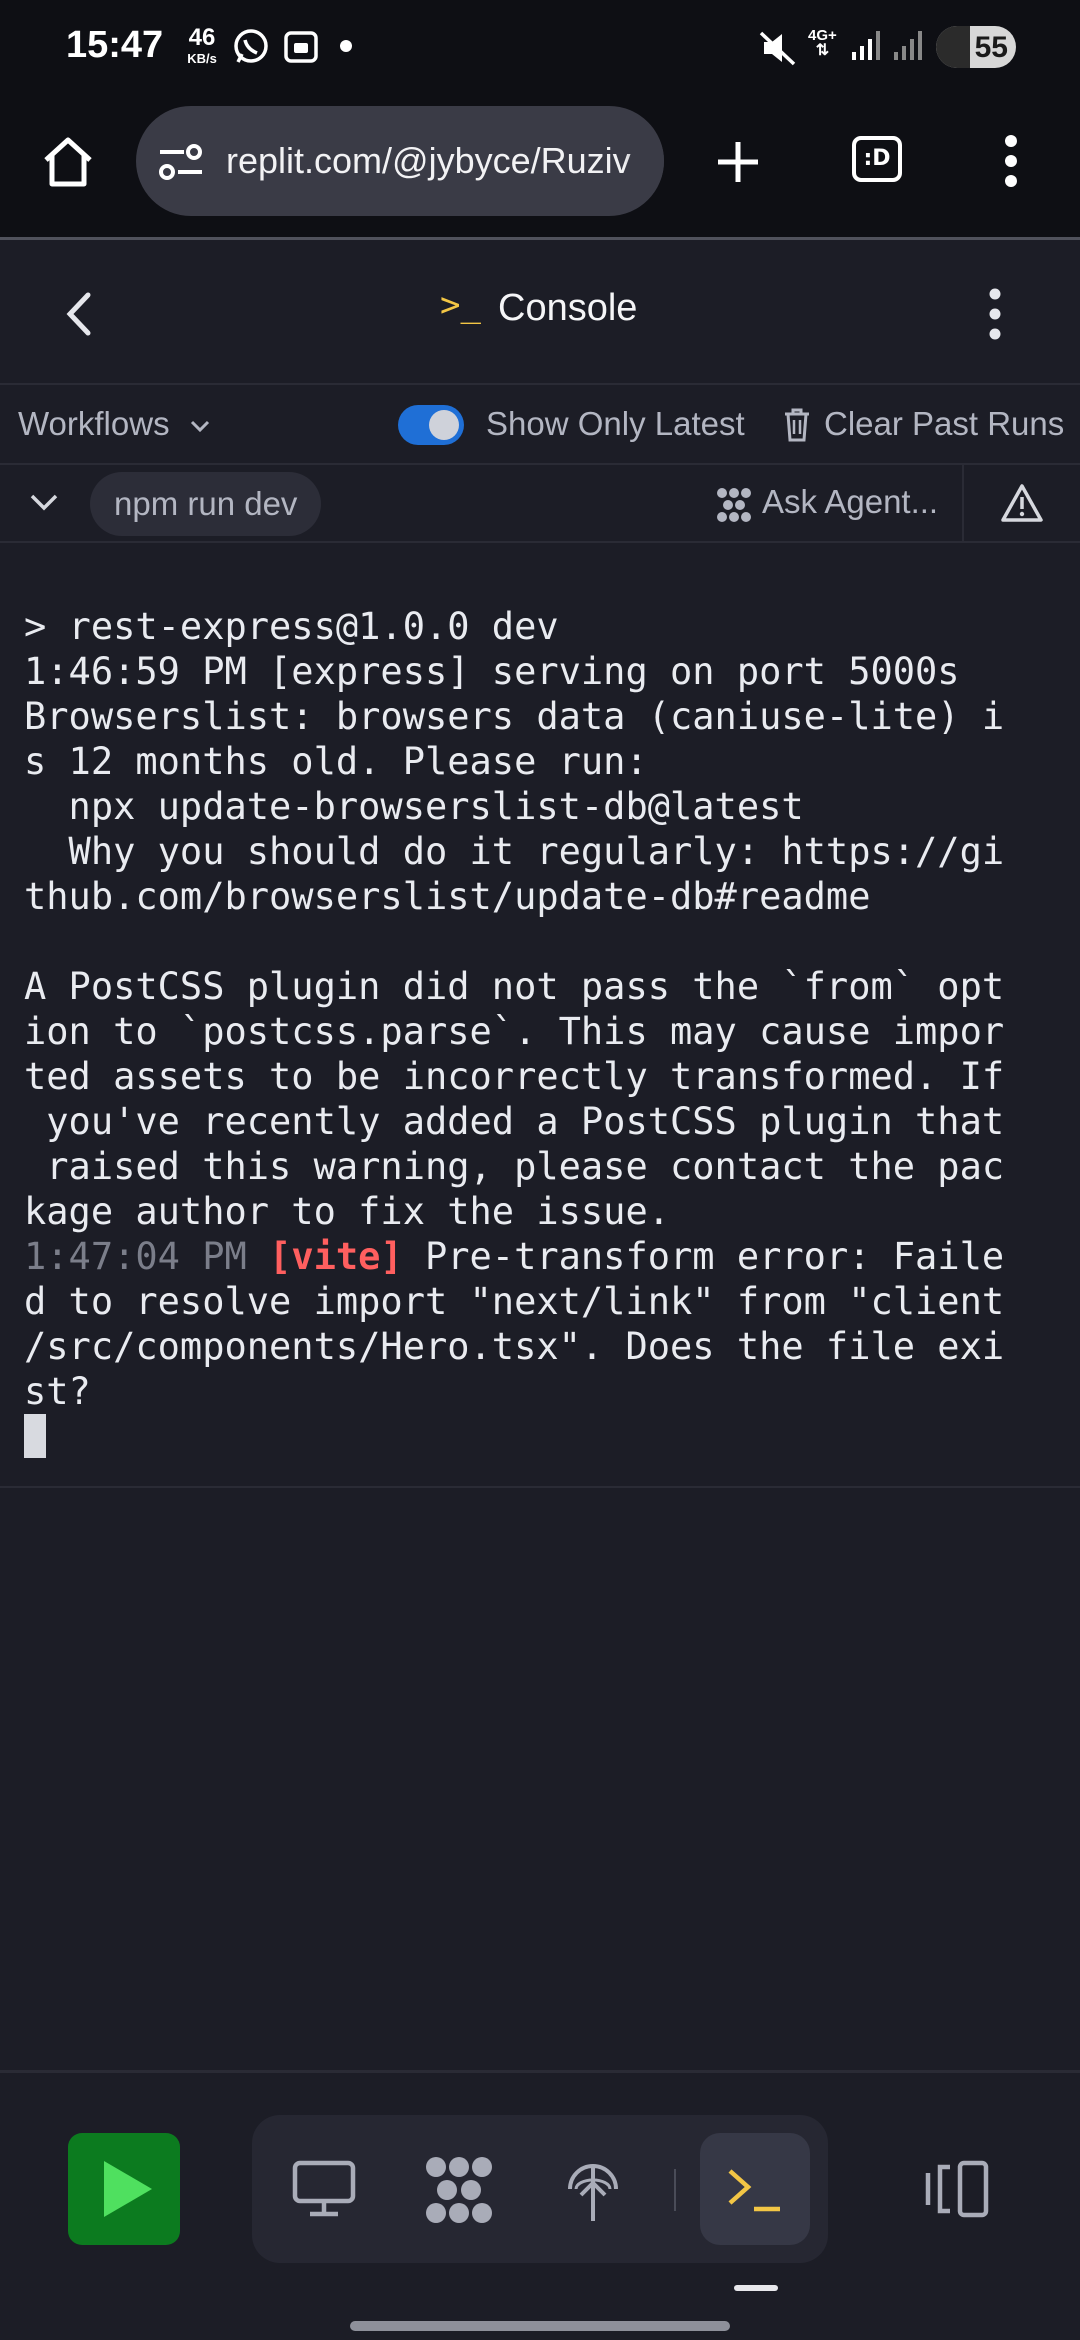 This screenshot has width=1080, height=2340. Describe the element at coordinates (202, 58) in the screenshot. I see `network-speed-unit: KB/s` at that location.